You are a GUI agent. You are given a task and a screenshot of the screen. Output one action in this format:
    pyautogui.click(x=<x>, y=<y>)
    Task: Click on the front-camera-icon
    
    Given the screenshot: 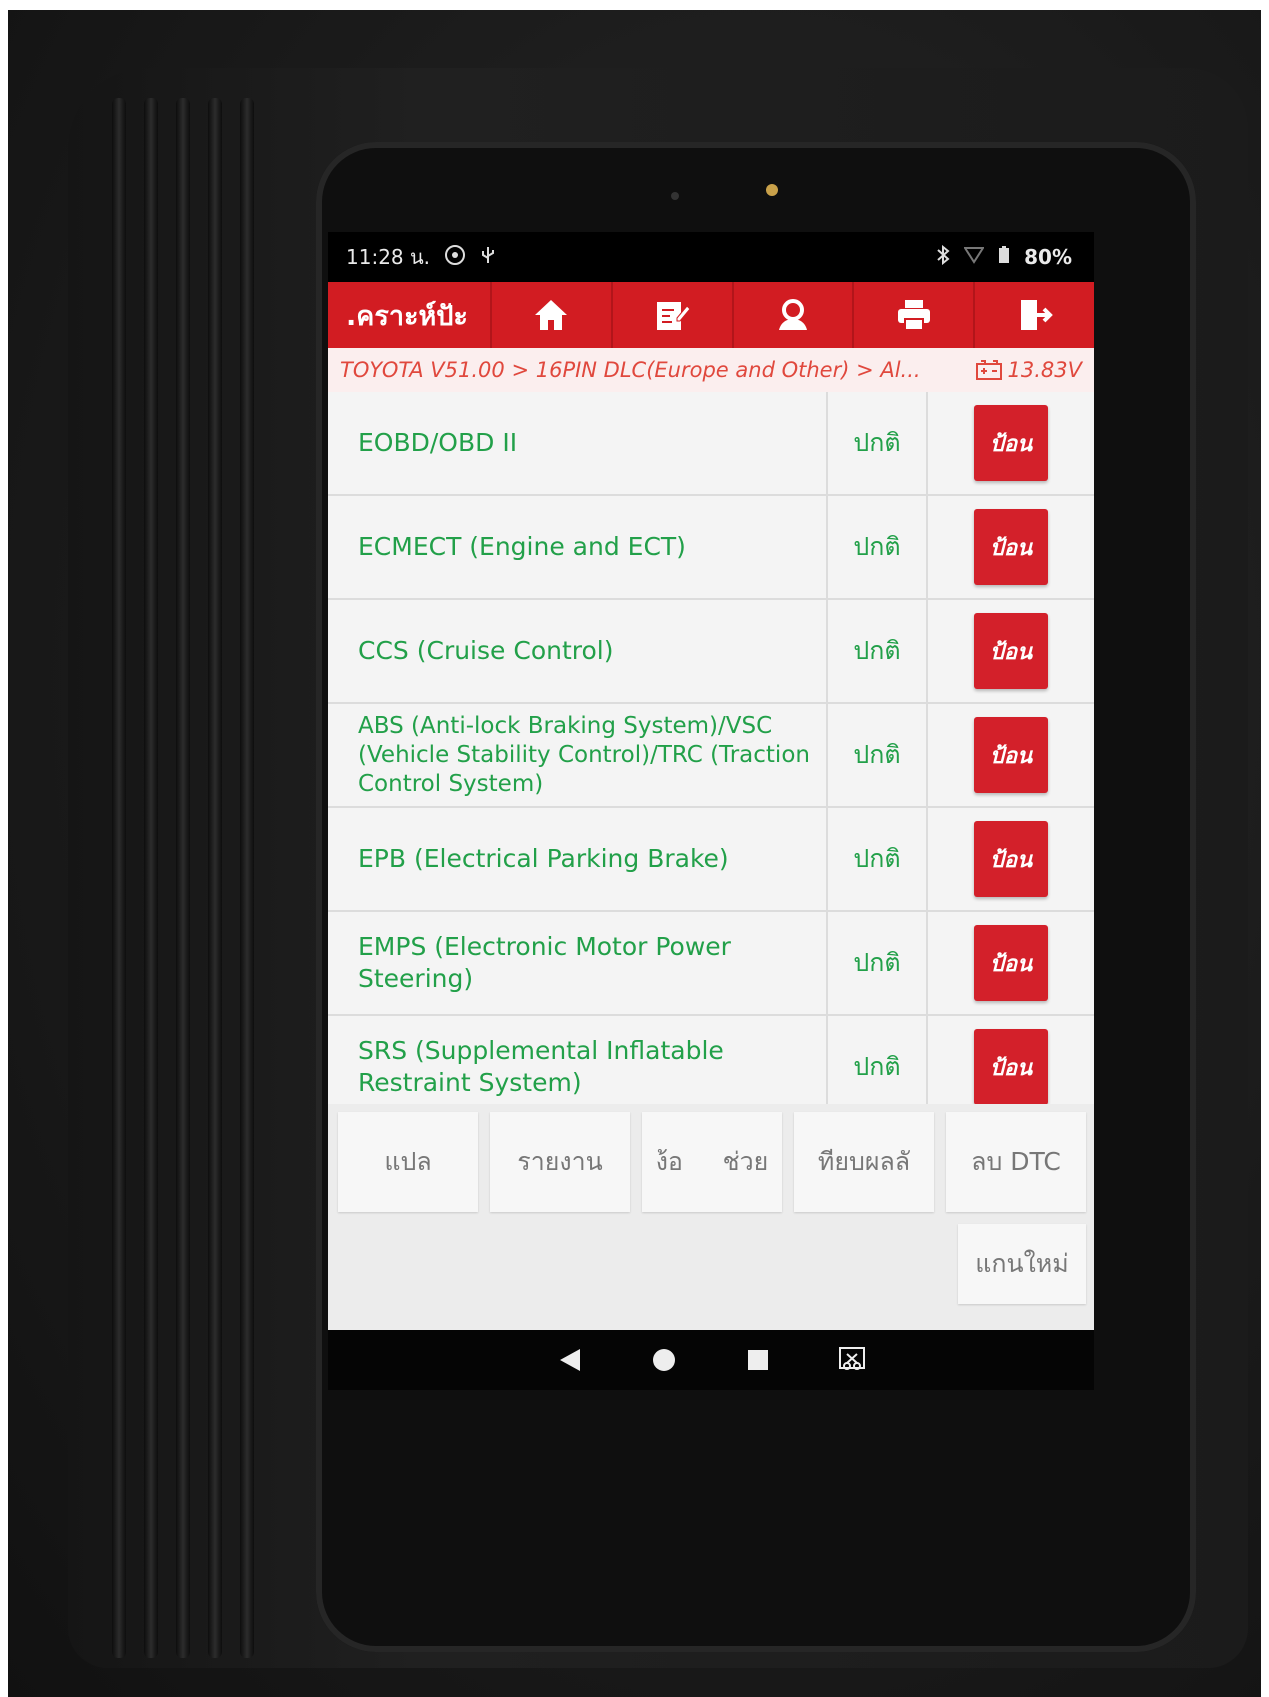 What is the action you would take?
    pyautogui.click(x=675, y=196)
    